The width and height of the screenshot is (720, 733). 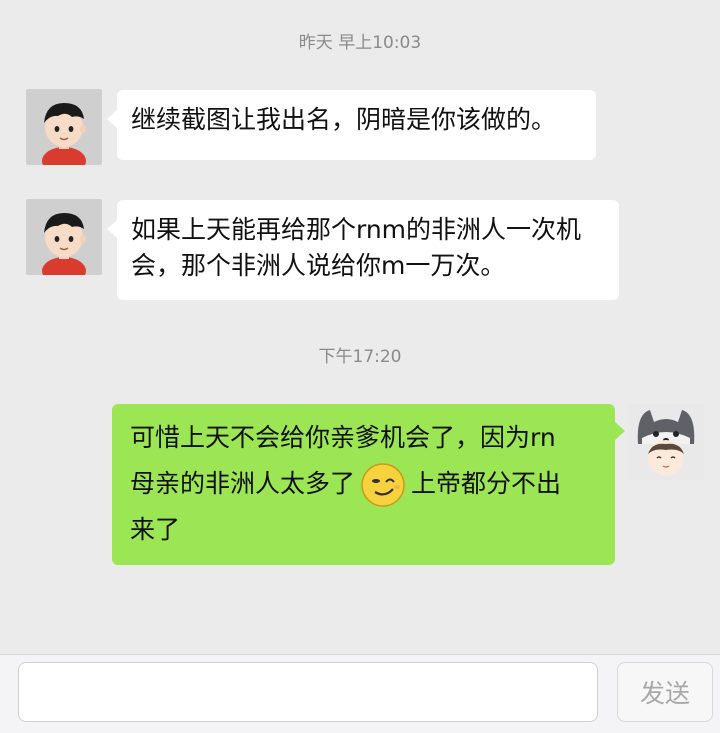 What do you see at coordinates (360, 43) in the screenshot?
I see `timestamp-yesterday: 昨天 早上10:03` at bounding box center [360, 43].